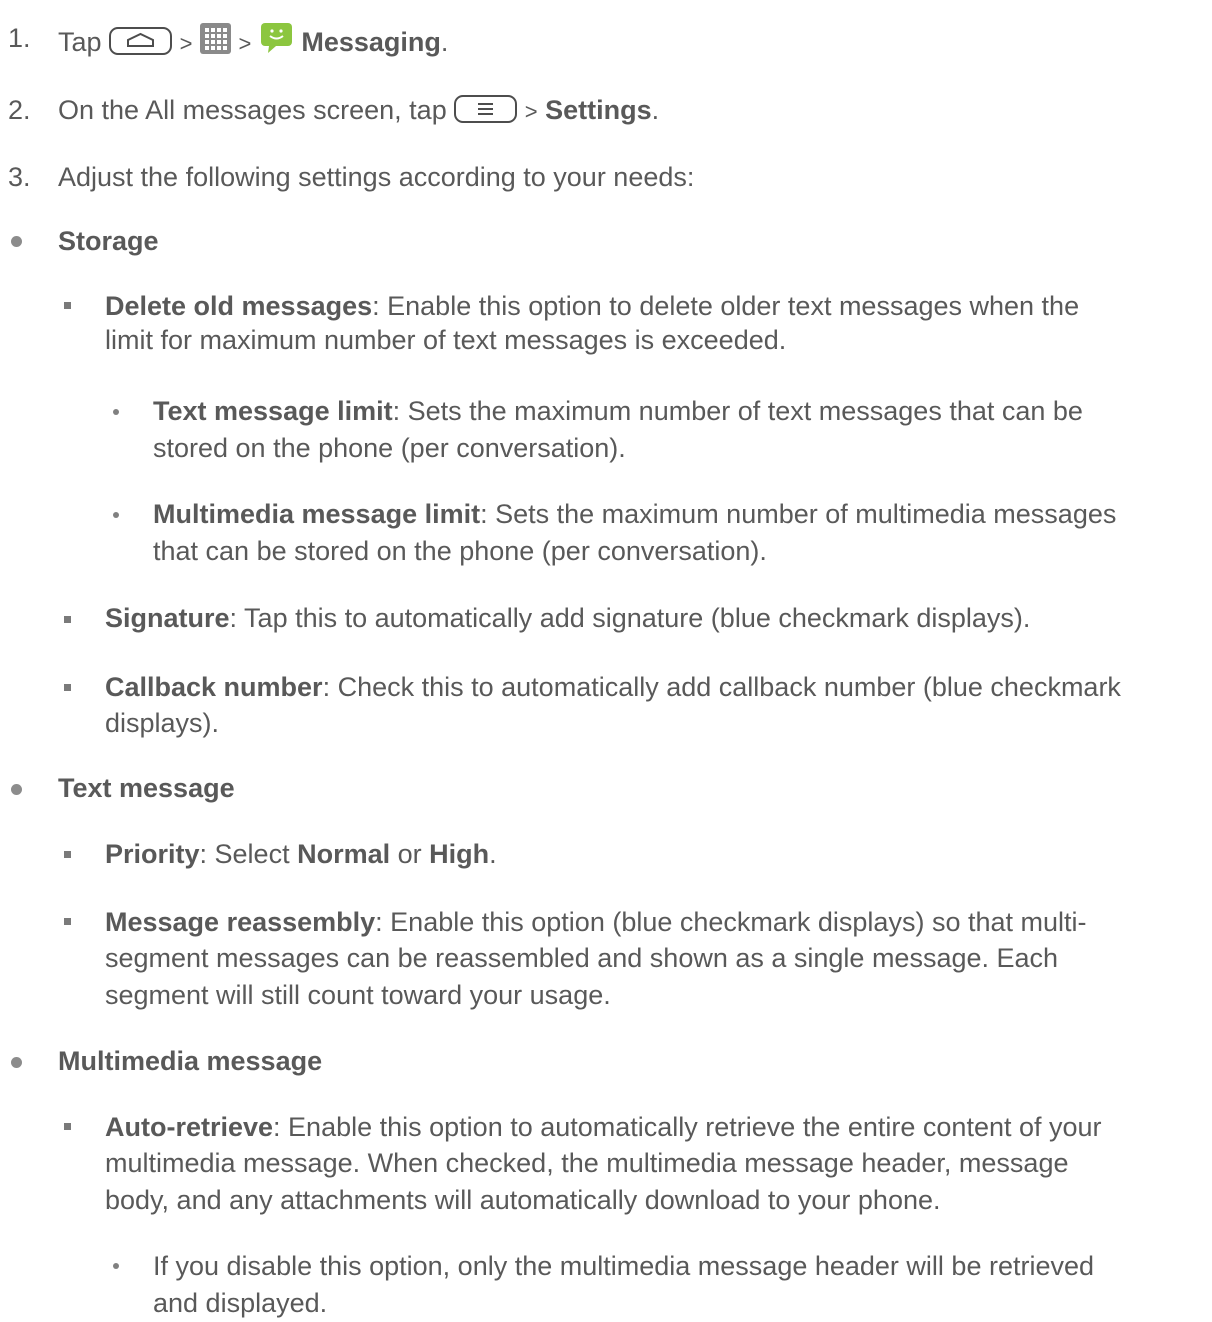 This screenshot has width=1212, height=1322. Describe the element at coordinates (190, 1061) in the screenshot. I see `section-title: Multimedia message` at that location.